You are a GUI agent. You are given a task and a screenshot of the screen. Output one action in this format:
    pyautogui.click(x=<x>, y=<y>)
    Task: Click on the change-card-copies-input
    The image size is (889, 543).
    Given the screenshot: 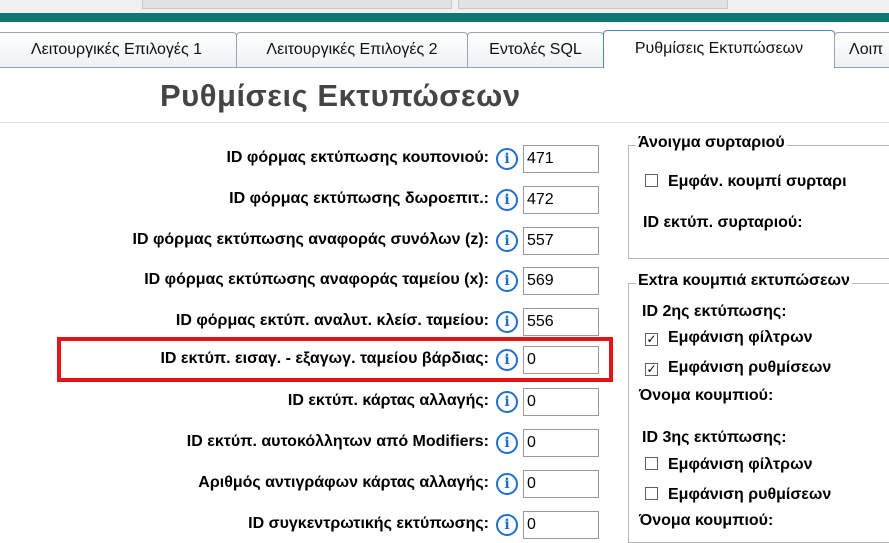 What is the action you would take?
    pyautogui.click(x=561, y=484)
    